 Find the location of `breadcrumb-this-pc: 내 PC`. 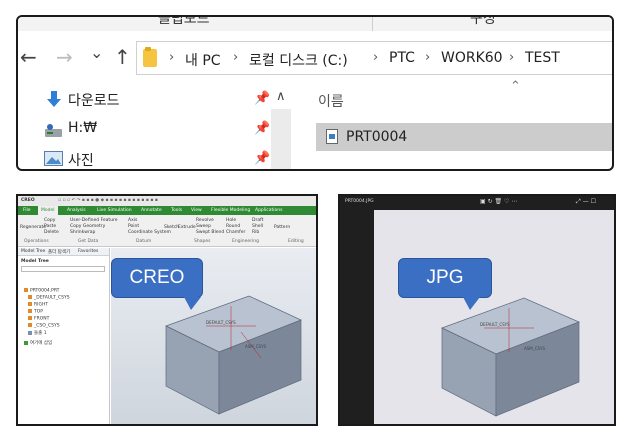

breadcrumb-this-pc: 내 PC is located at coordinates (203, 60).